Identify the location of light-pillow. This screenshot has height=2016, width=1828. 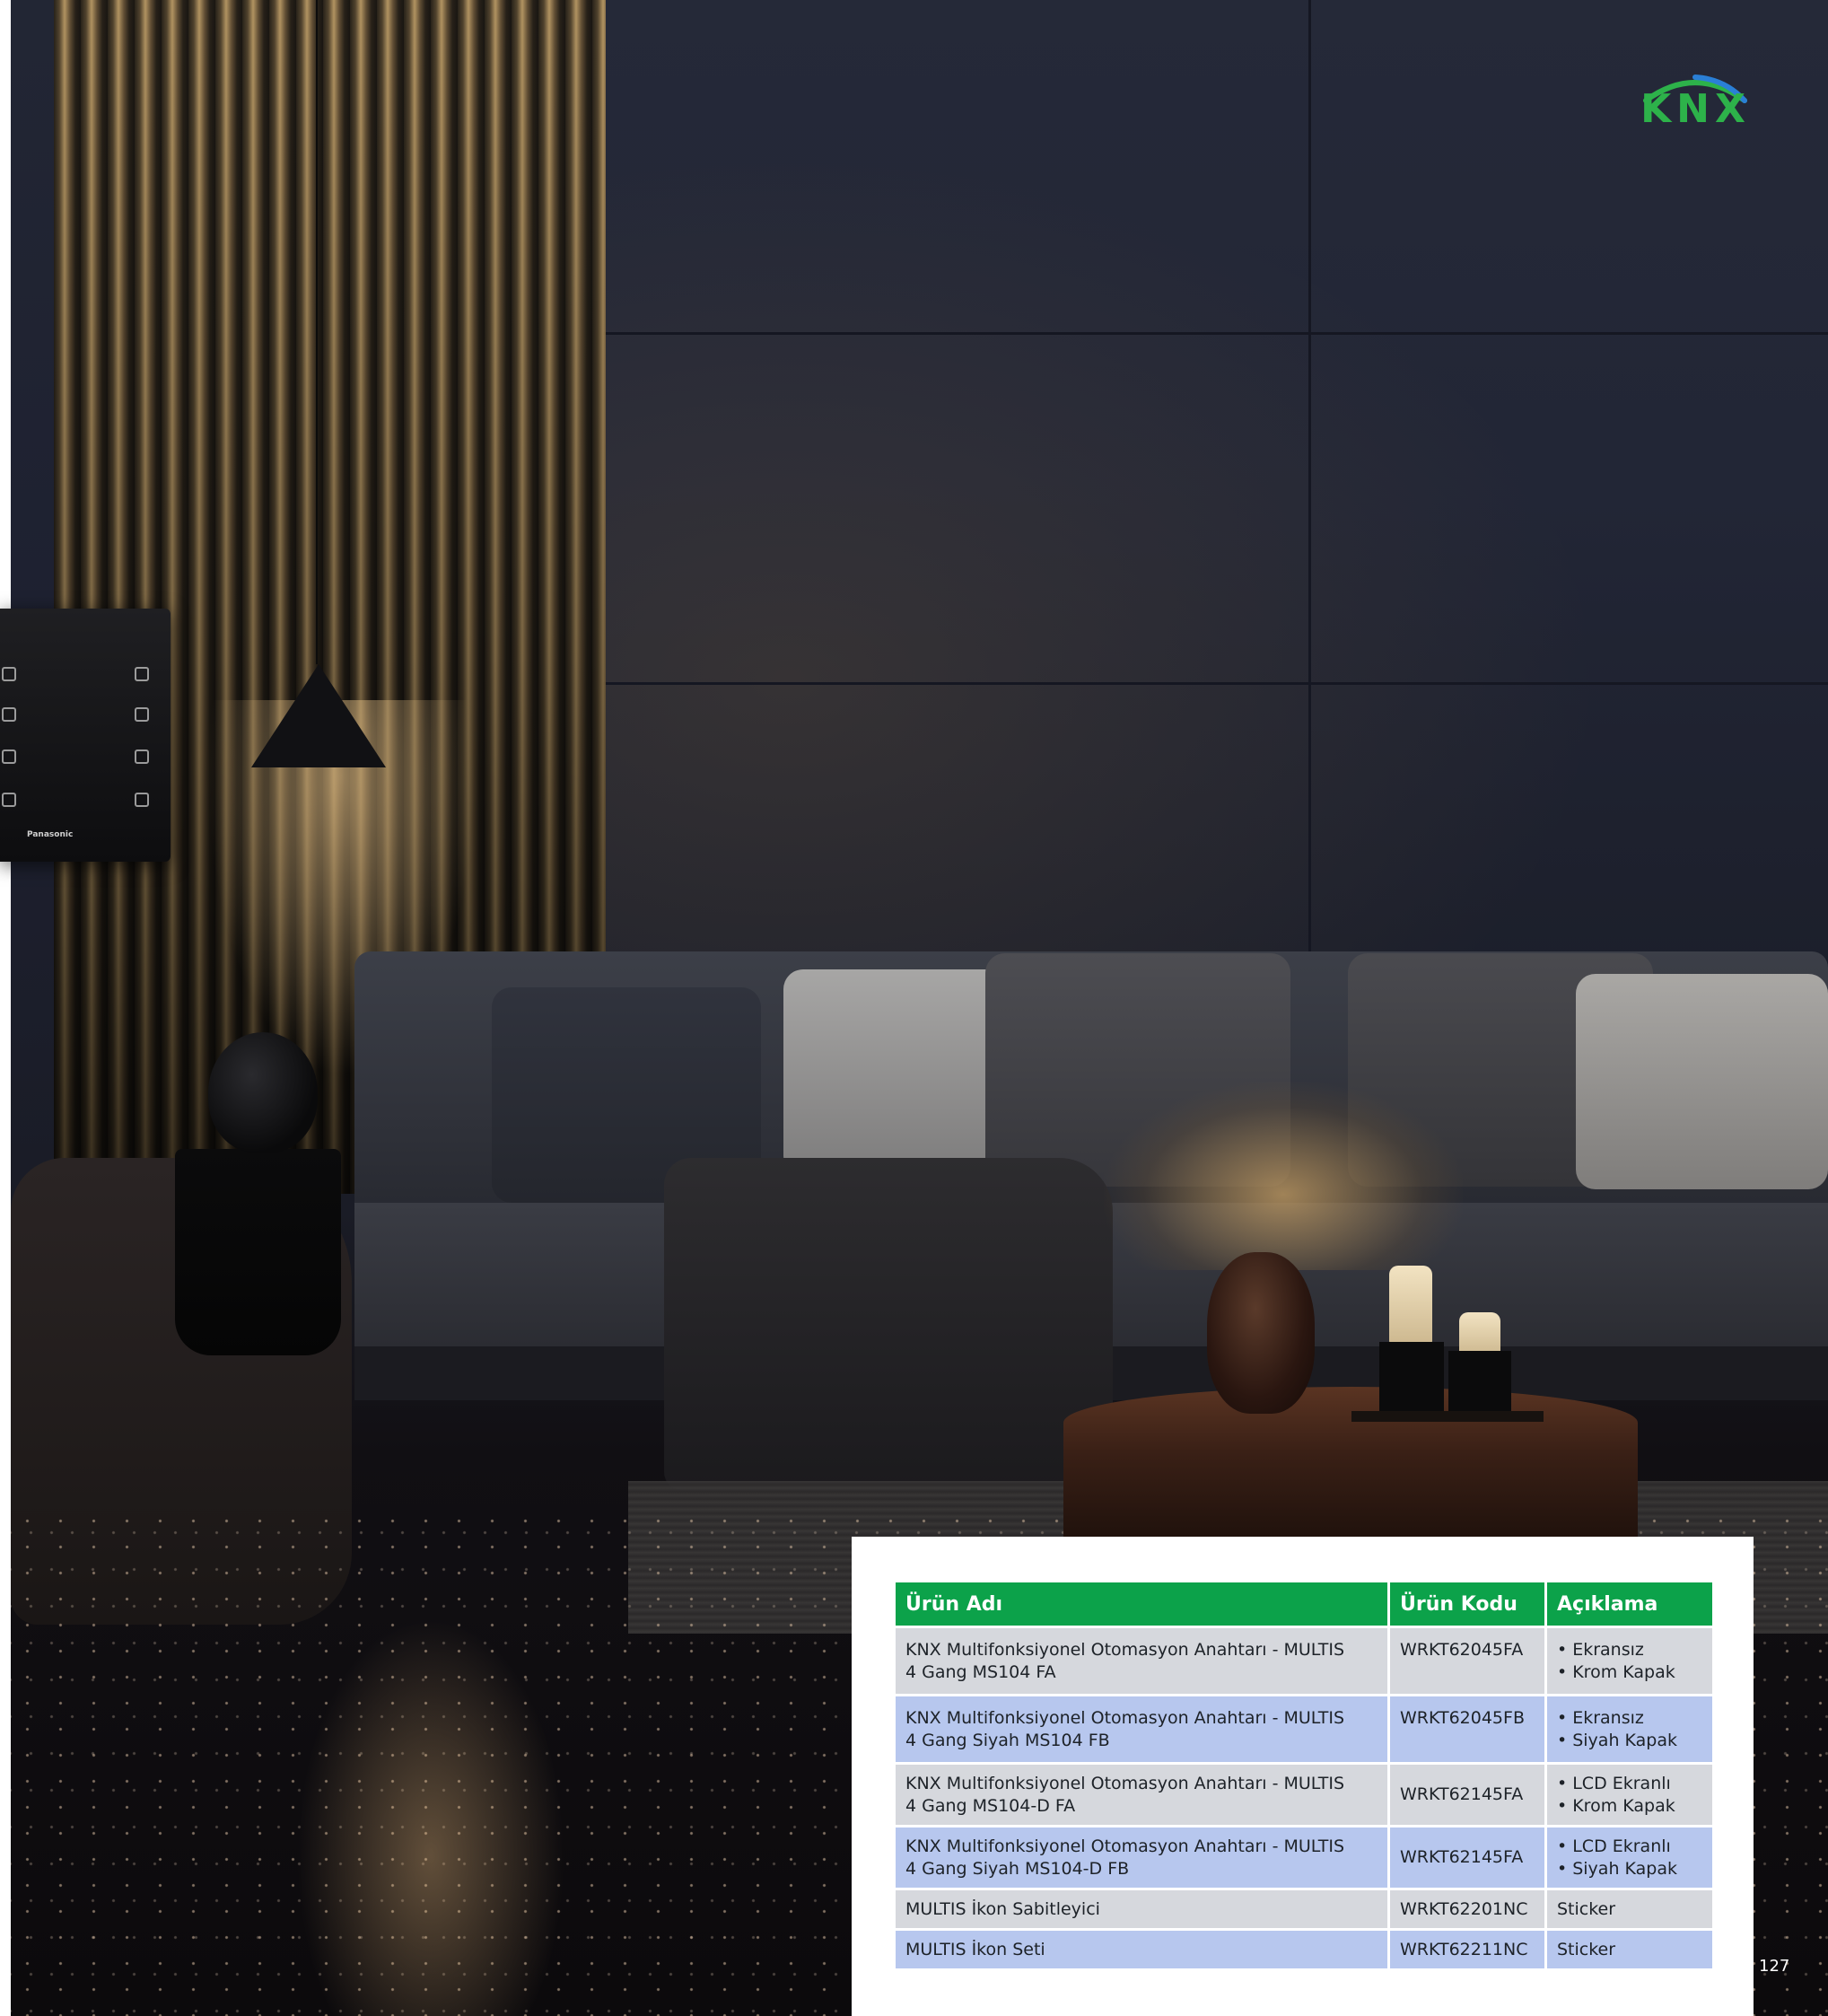
(1702, 1081).